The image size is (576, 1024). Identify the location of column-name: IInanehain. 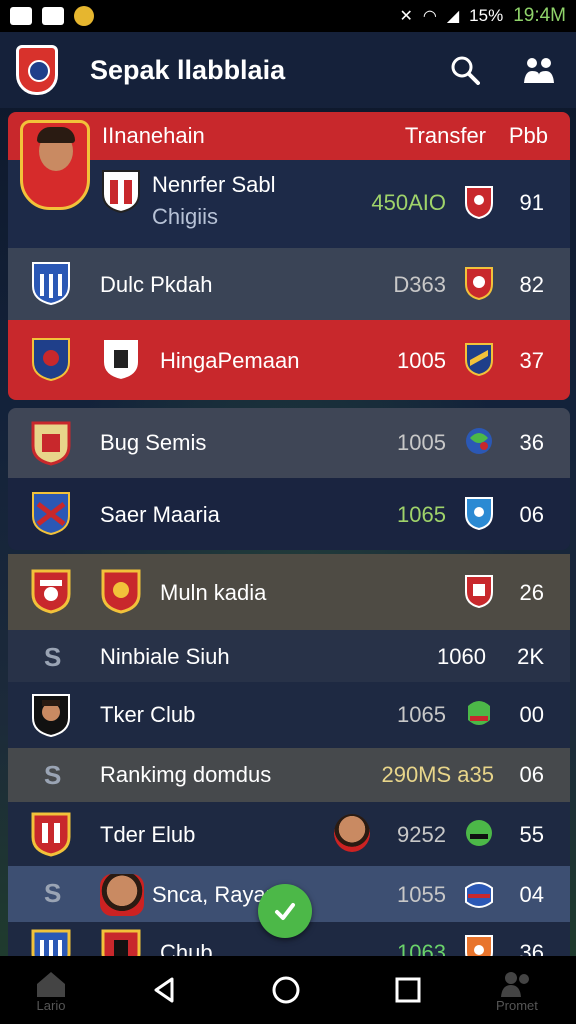
(153, 135).